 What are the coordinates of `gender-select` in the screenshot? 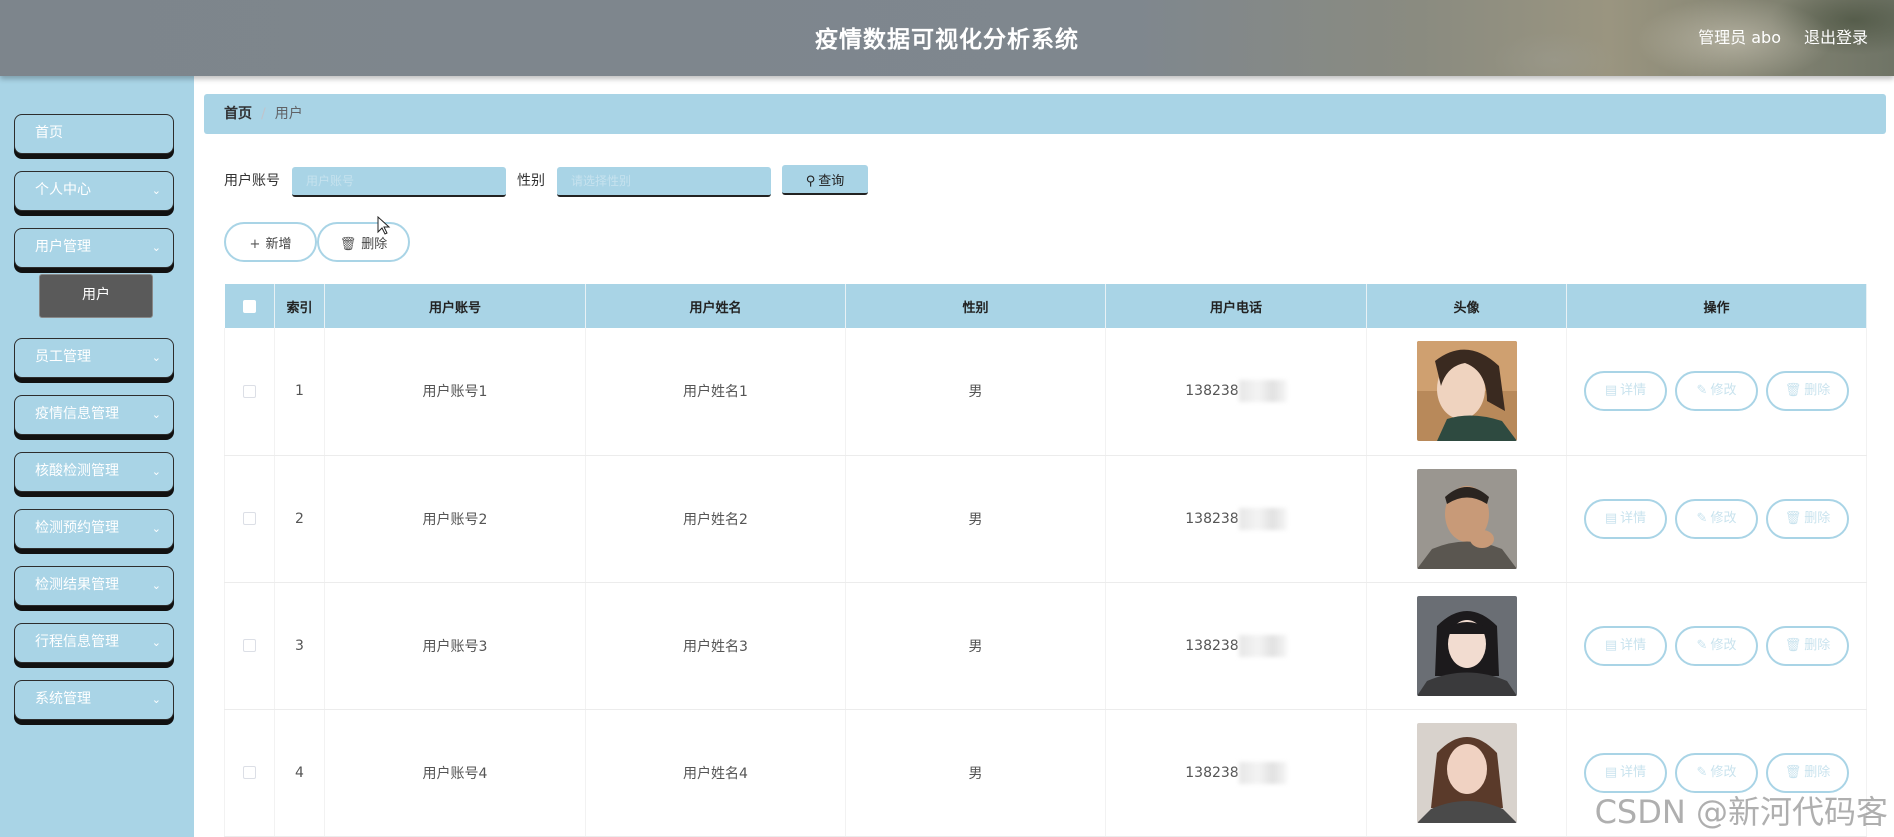 It's located at (664, 182).